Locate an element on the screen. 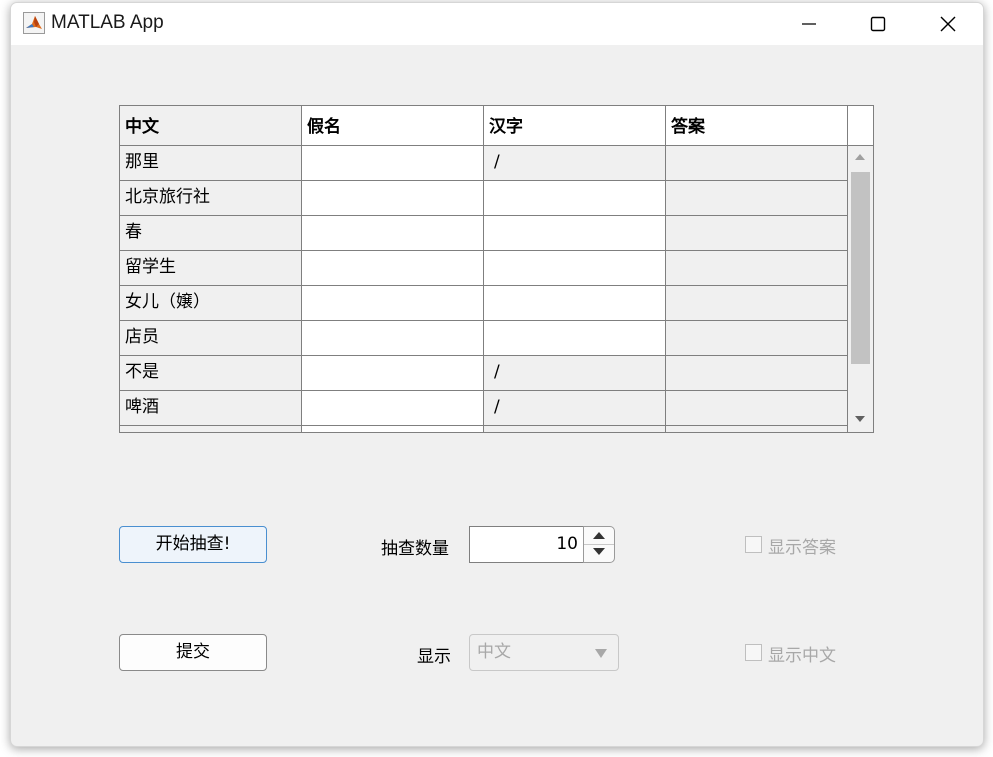  window-title: MATLAB App is located at coordinates (107, 22).